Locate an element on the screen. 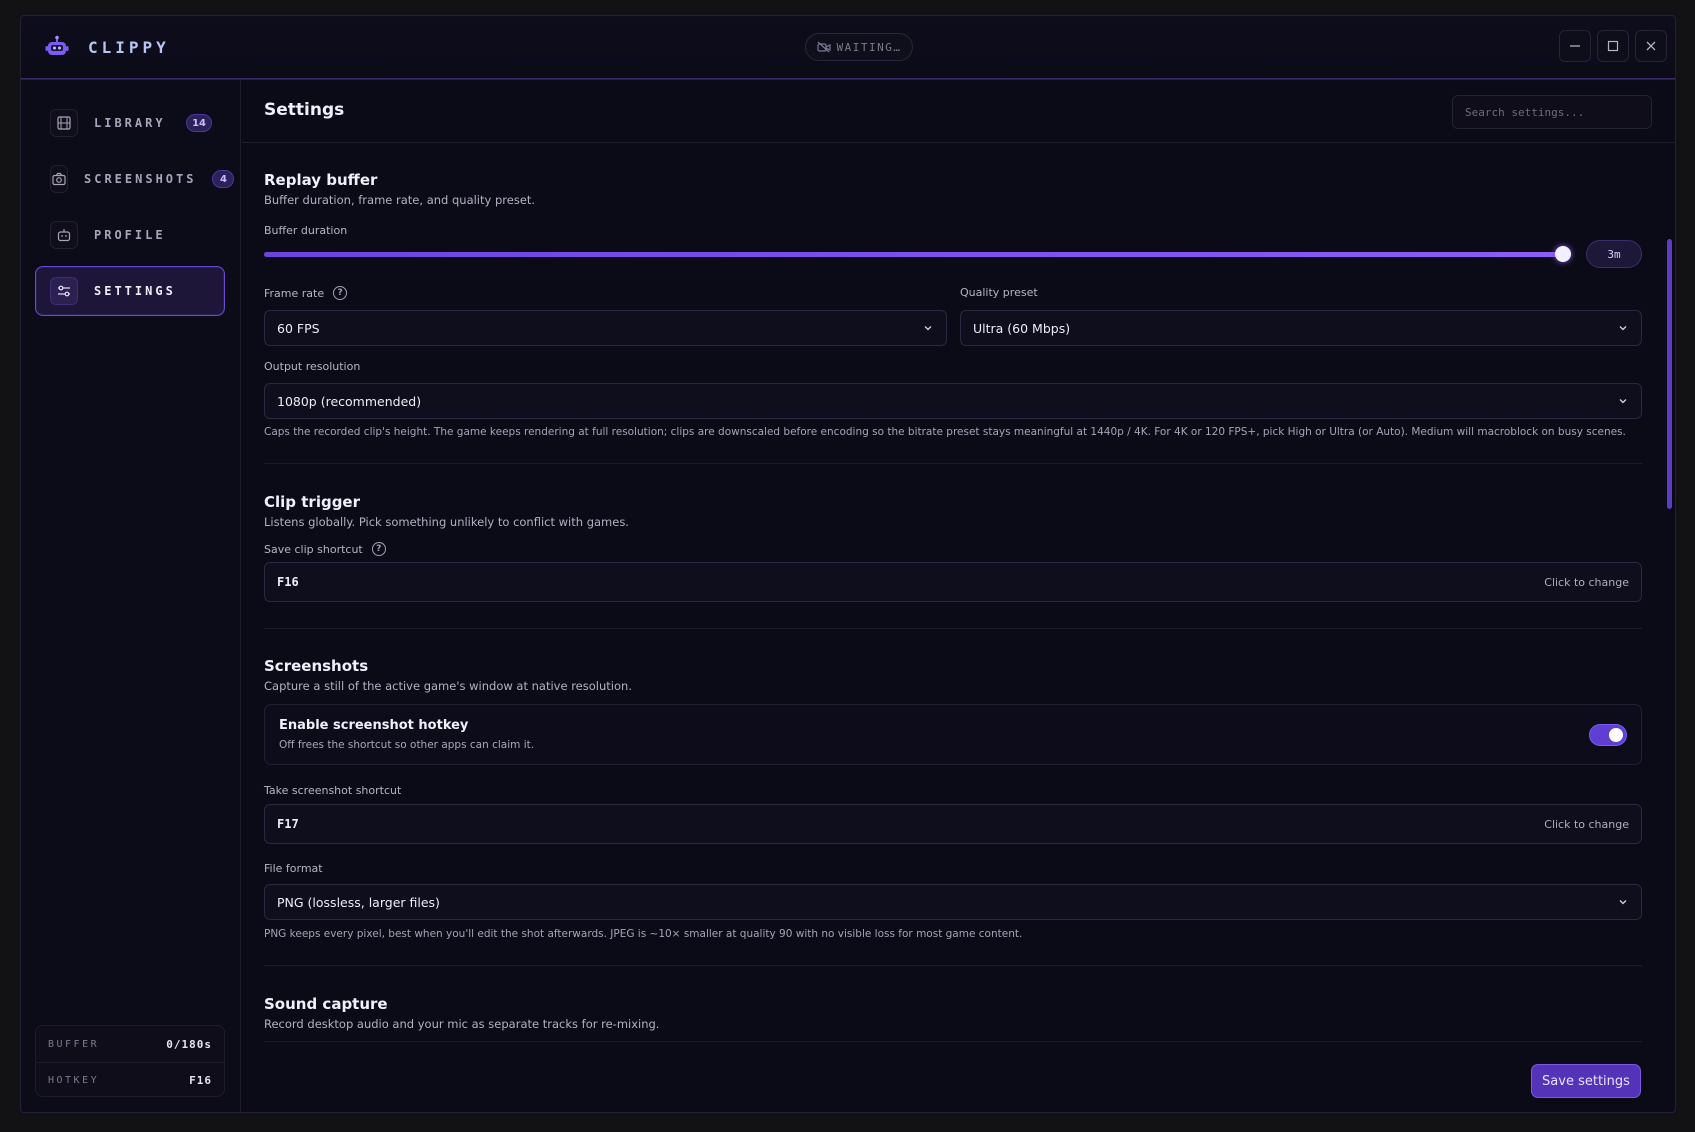 The image size is (1695, 1132). sidebar-item-profile: PROFILE is located at coordinates (130, 235).